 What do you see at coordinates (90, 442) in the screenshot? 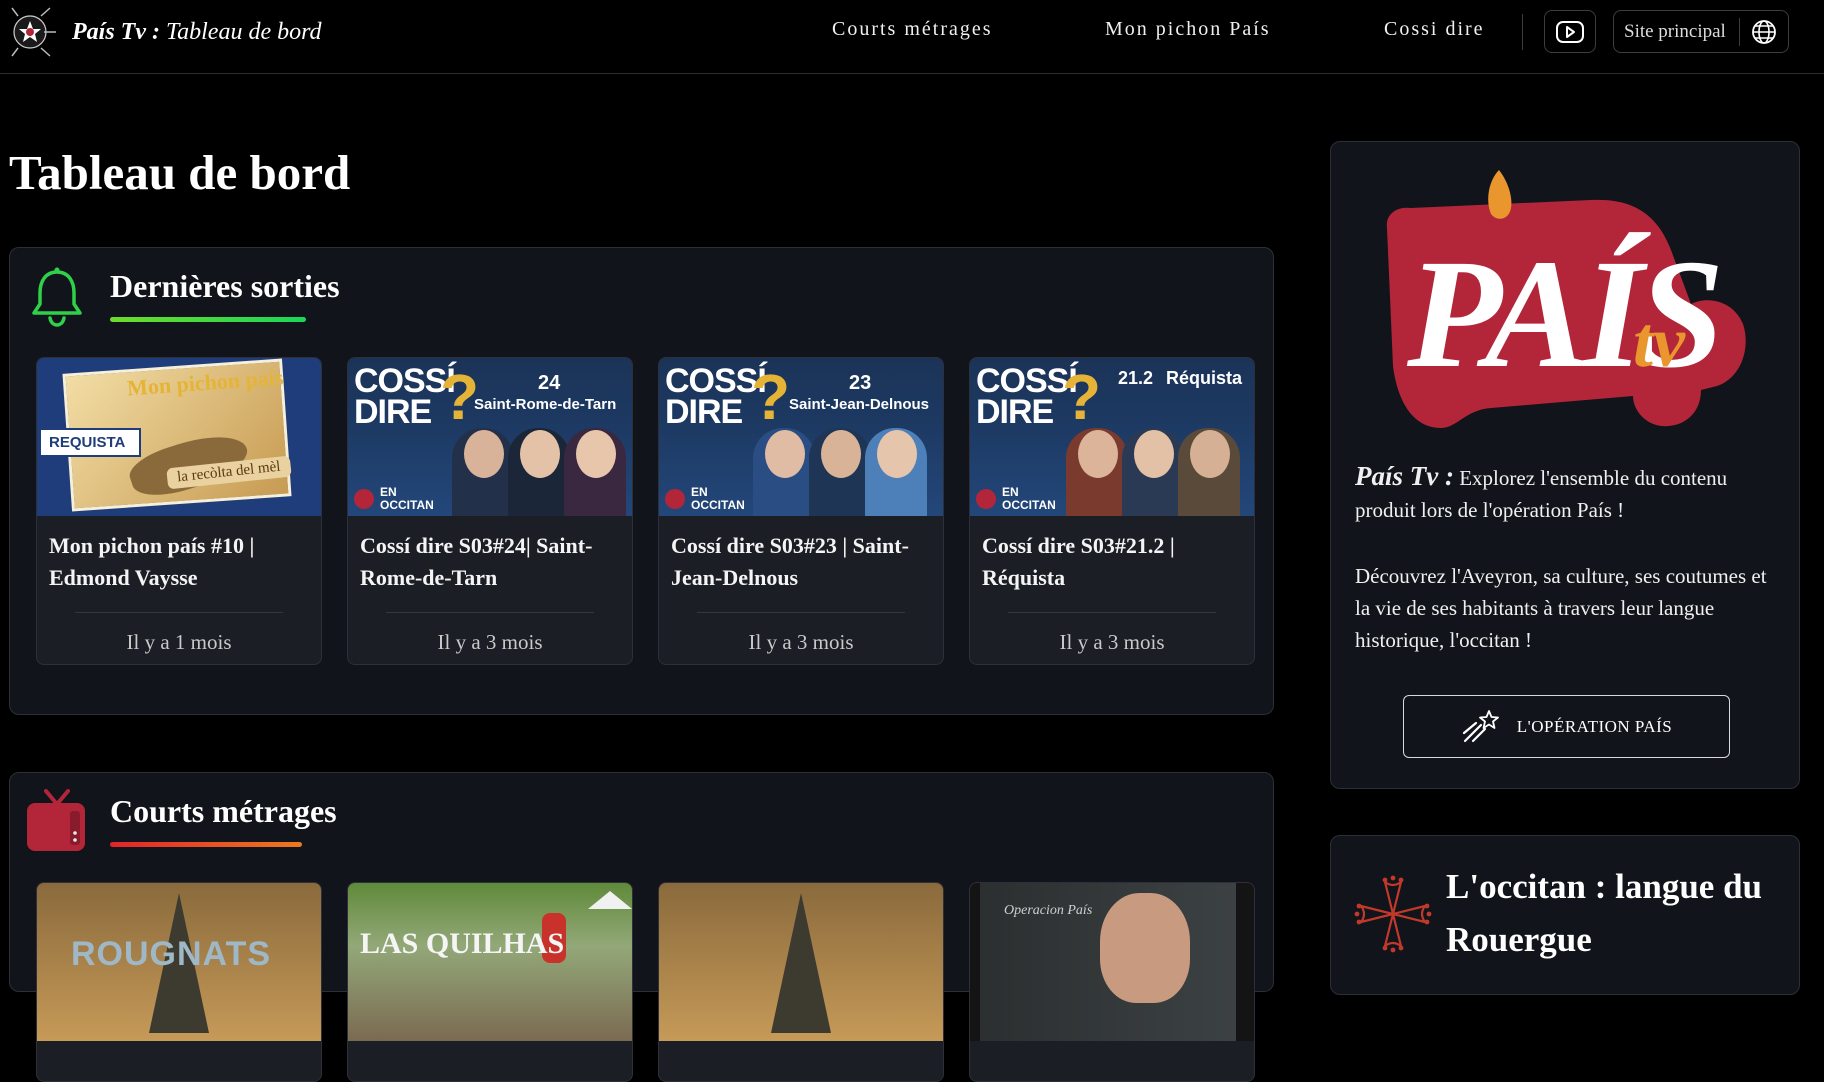
I see `thumb-tag: REQUISTA` at bounding box center [90, 442].